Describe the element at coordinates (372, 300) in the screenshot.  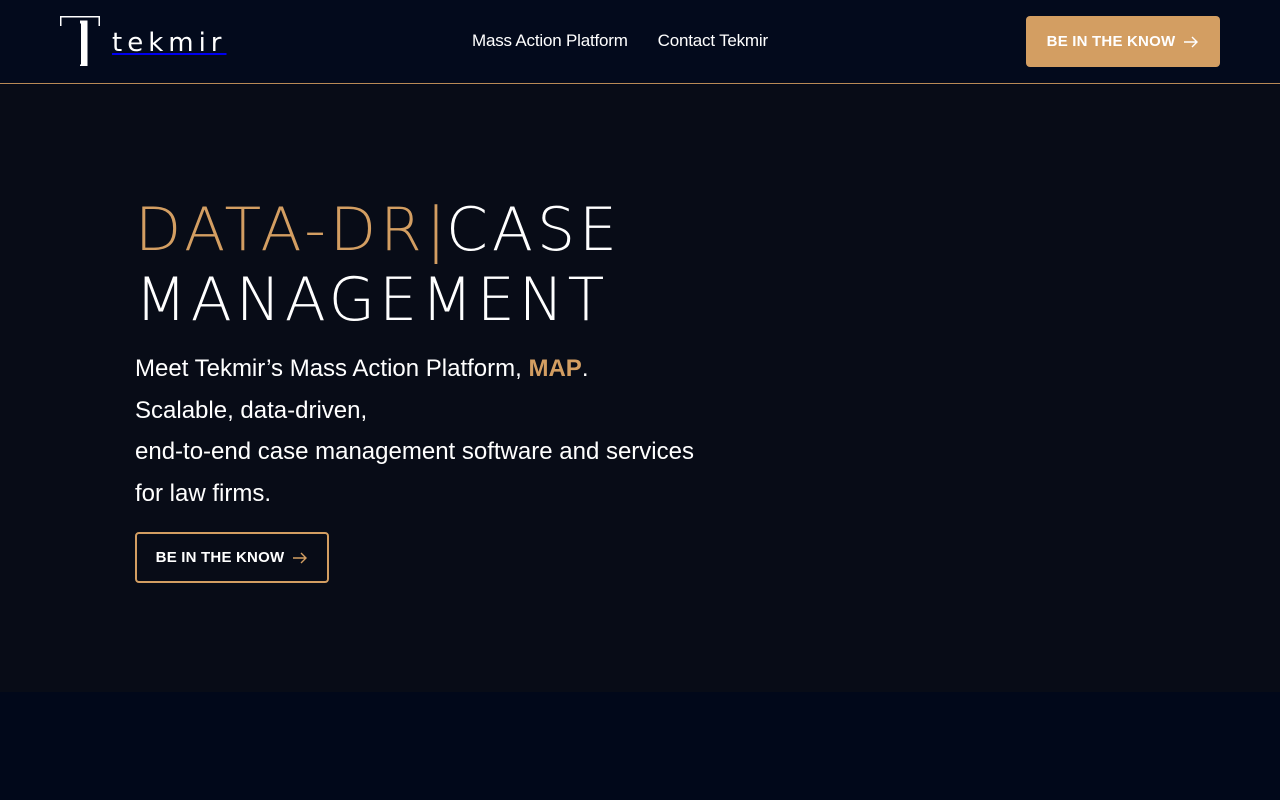
I see `headline-management: MANAGEMENT` at that location.